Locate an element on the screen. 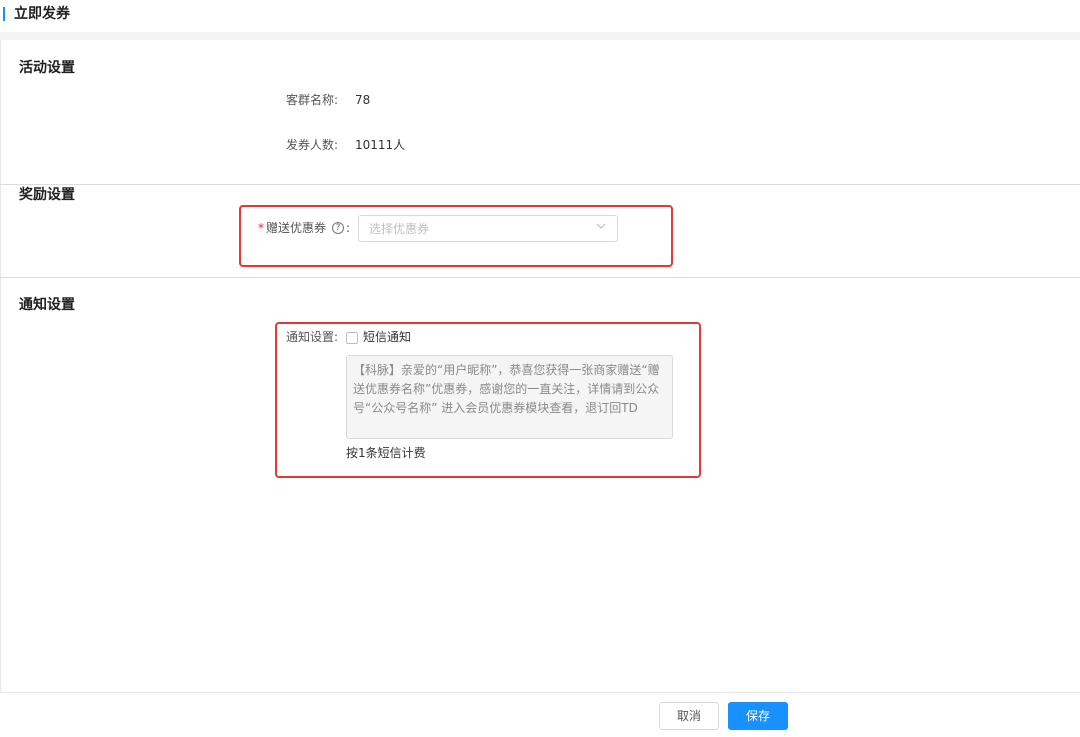 Image resolution: width=1080 pixels, height=737 pixels. reward-section-title: 奖励设置 is located at coordinates (47, 195).